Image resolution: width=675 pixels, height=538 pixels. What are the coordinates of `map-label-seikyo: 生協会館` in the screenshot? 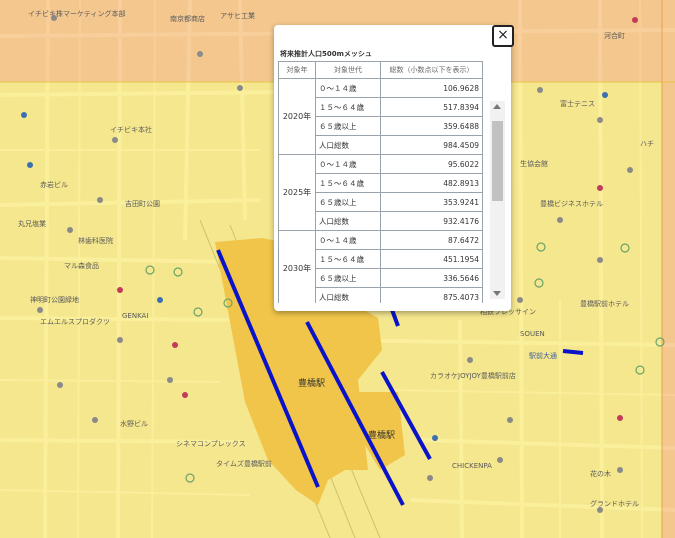 It's located at (534, 164).